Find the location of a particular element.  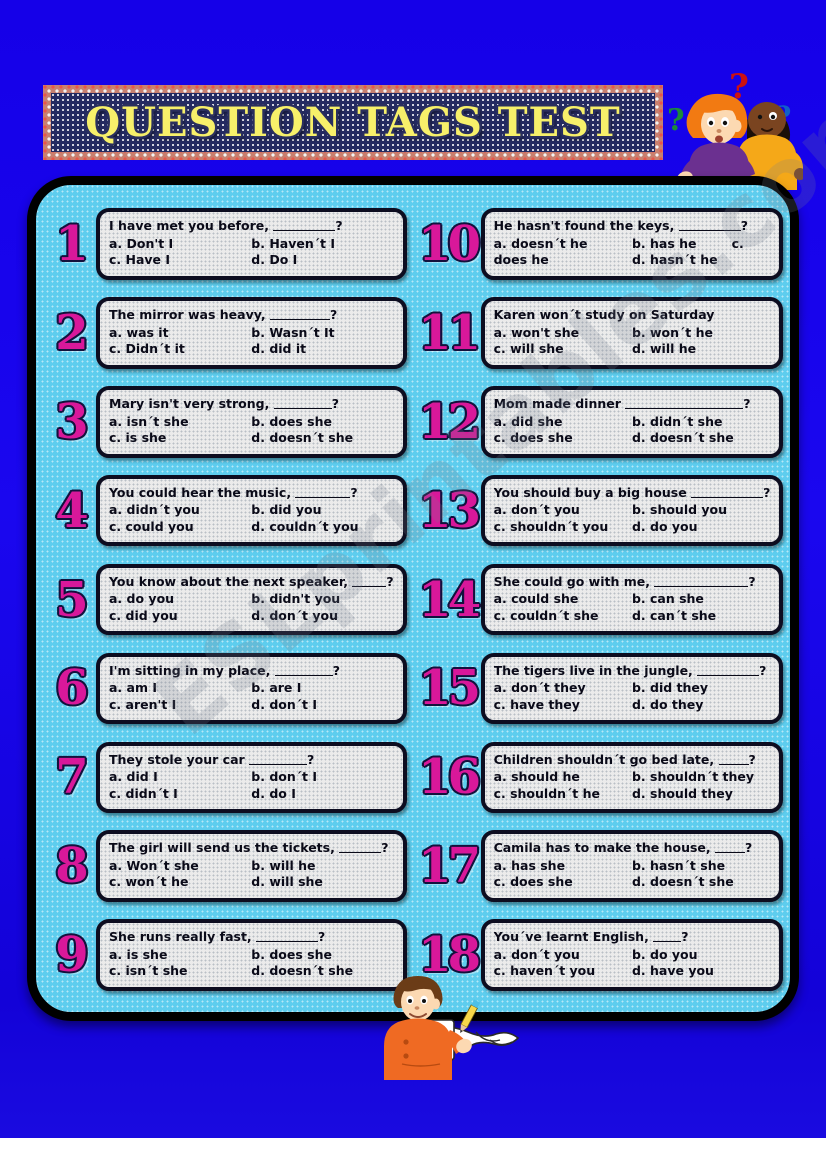

option-choice: b. didn't you is located at coordinates (322, 599).